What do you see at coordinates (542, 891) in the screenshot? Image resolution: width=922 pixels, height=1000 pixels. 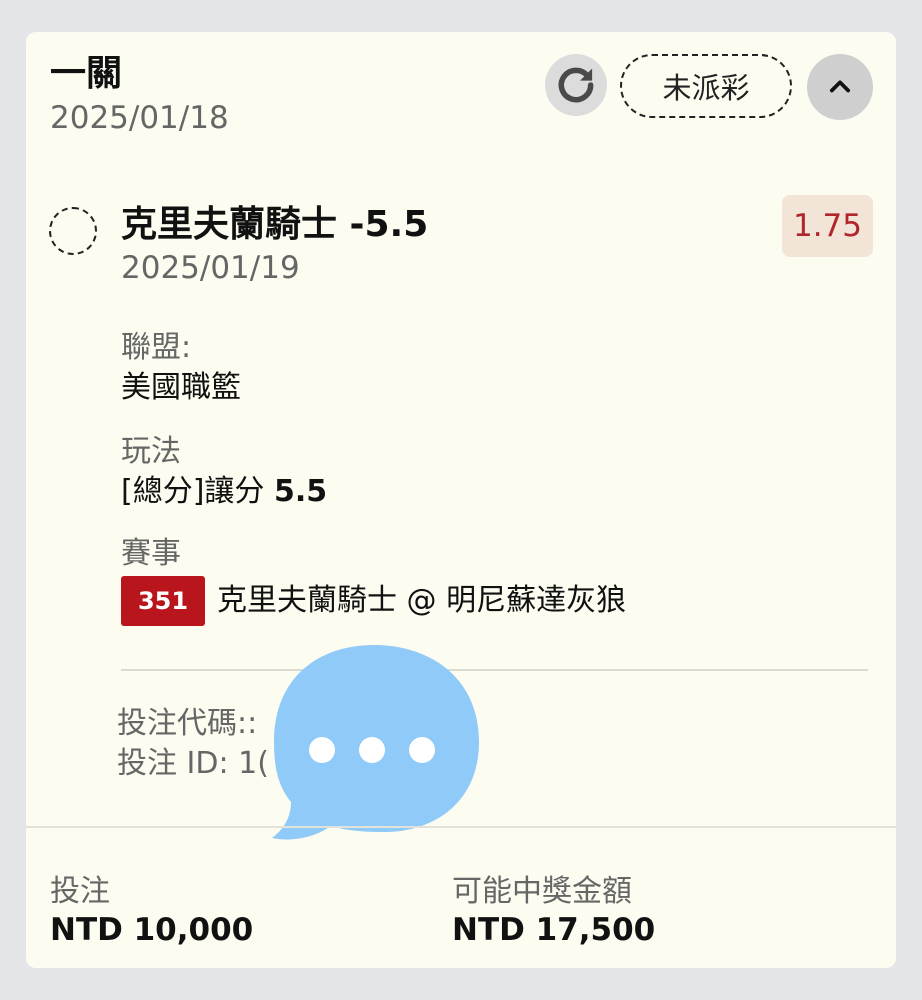 I see `potential-payout-label: 可能中獎金額` at bounding box center [542, 891].